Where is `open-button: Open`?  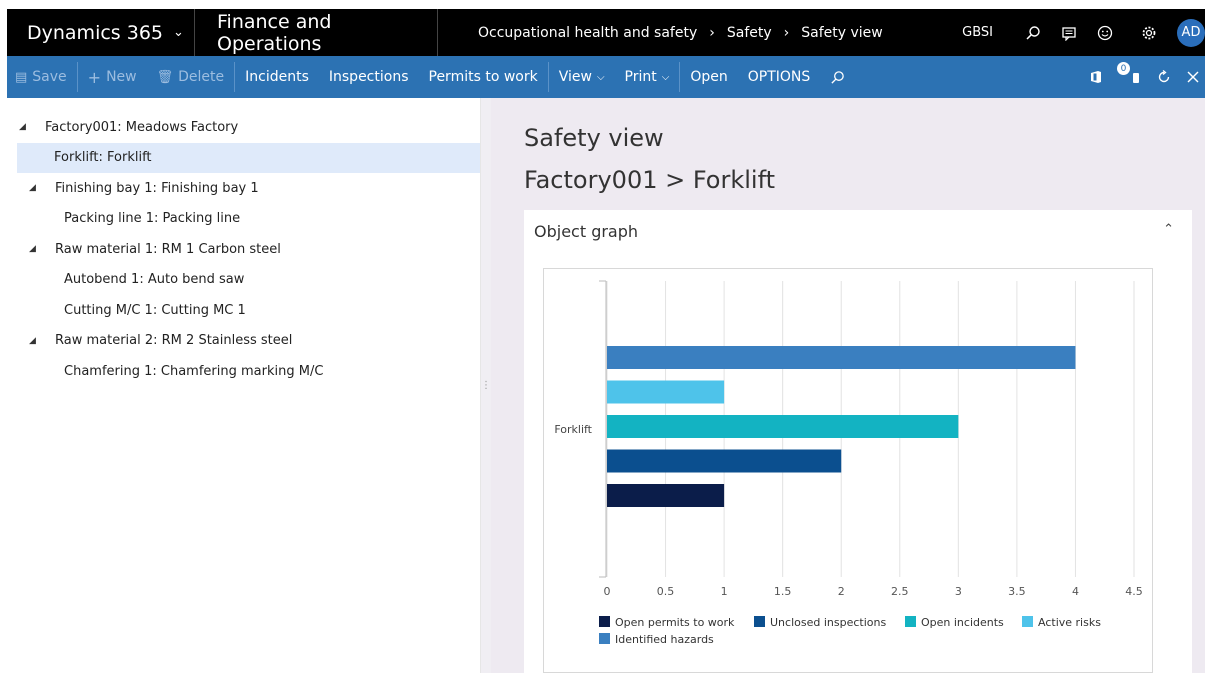
open-button: Open is located at coordinates (708, 77).